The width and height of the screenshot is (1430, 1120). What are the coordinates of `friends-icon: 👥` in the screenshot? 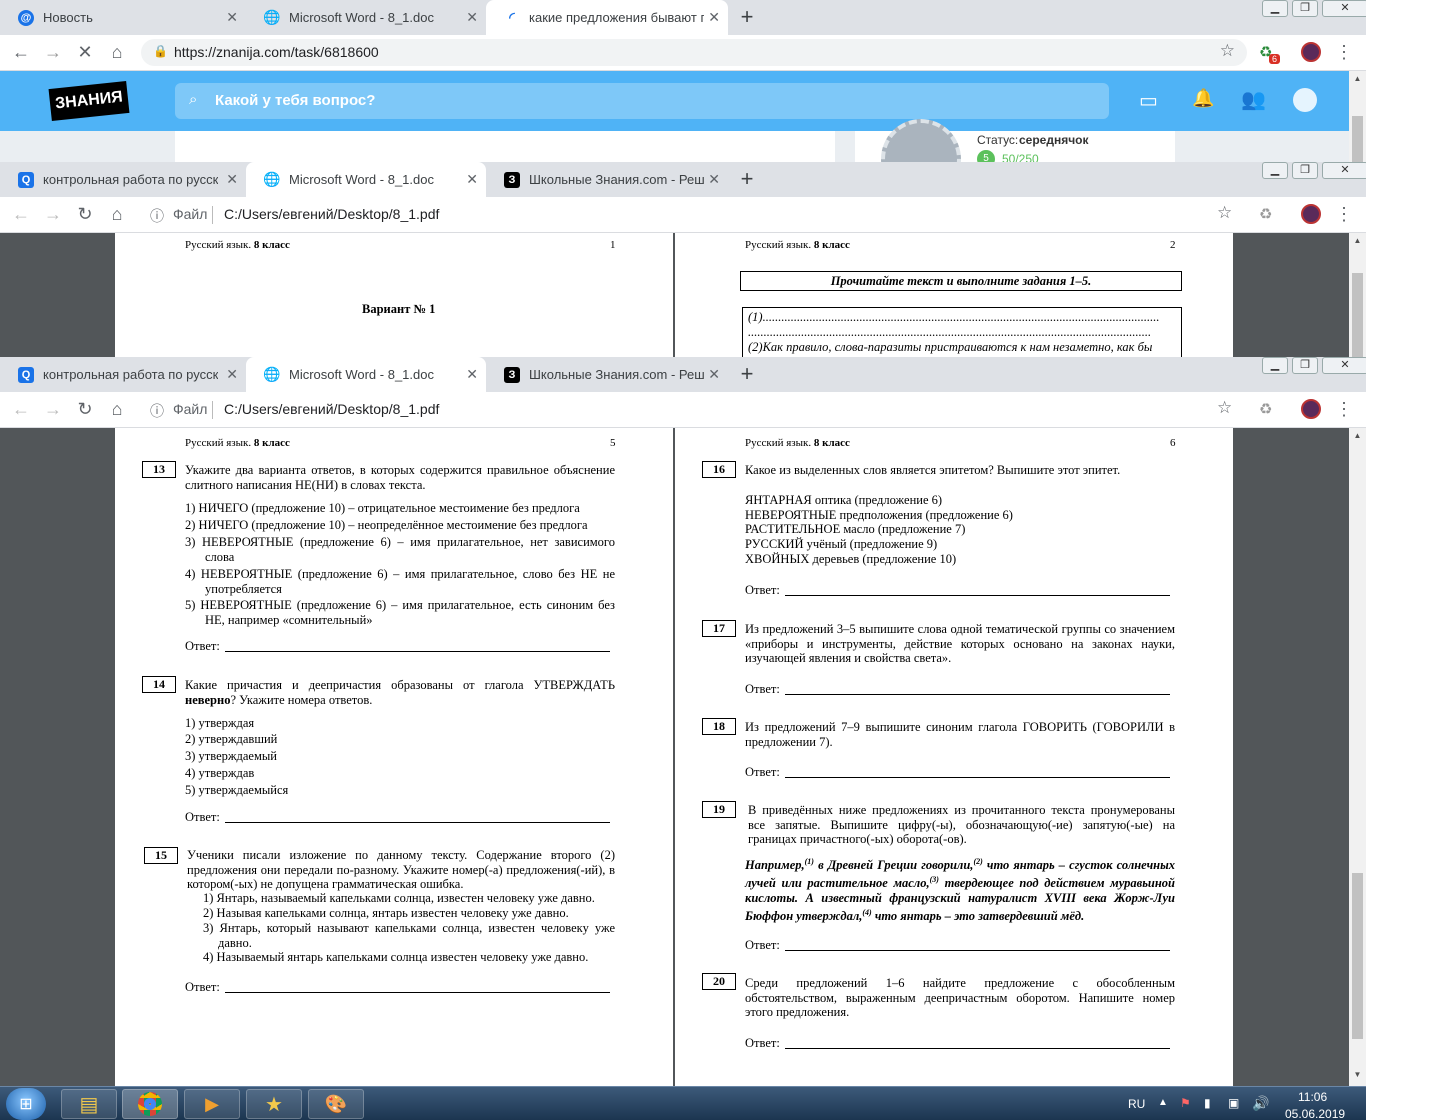 It's located at (1253, 99).